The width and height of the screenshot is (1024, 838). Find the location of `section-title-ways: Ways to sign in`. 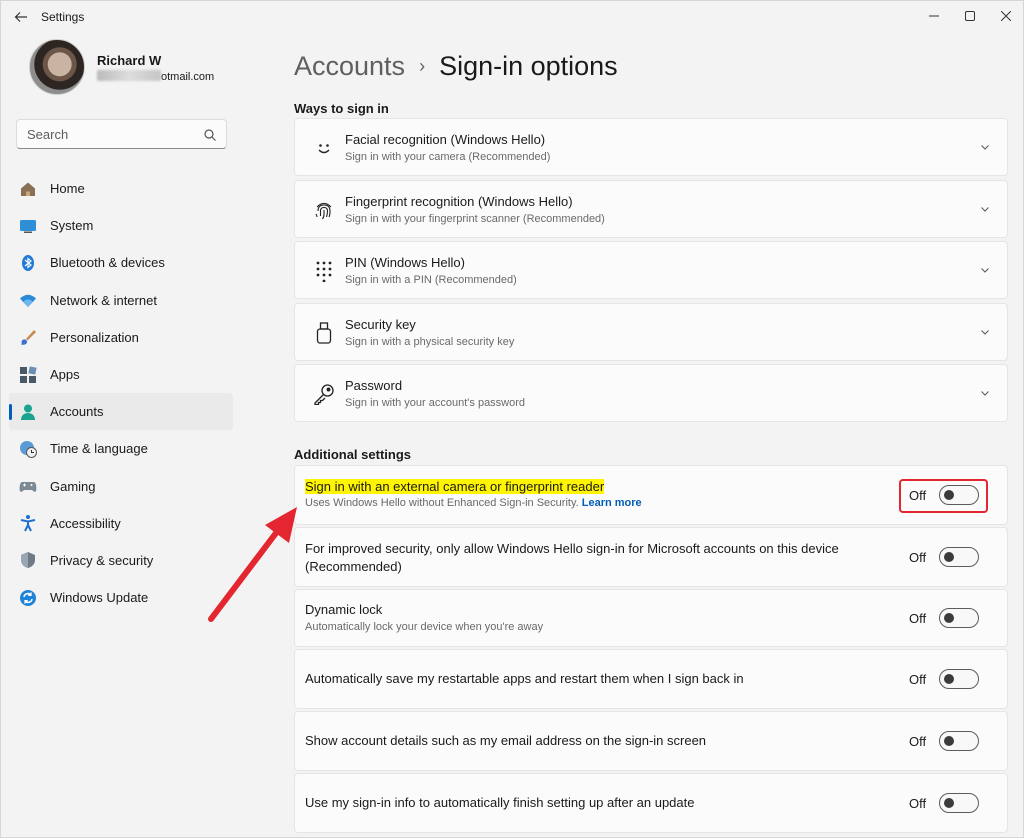

section-title-ways: Ways to sign in is located at coordinates (341, 108).